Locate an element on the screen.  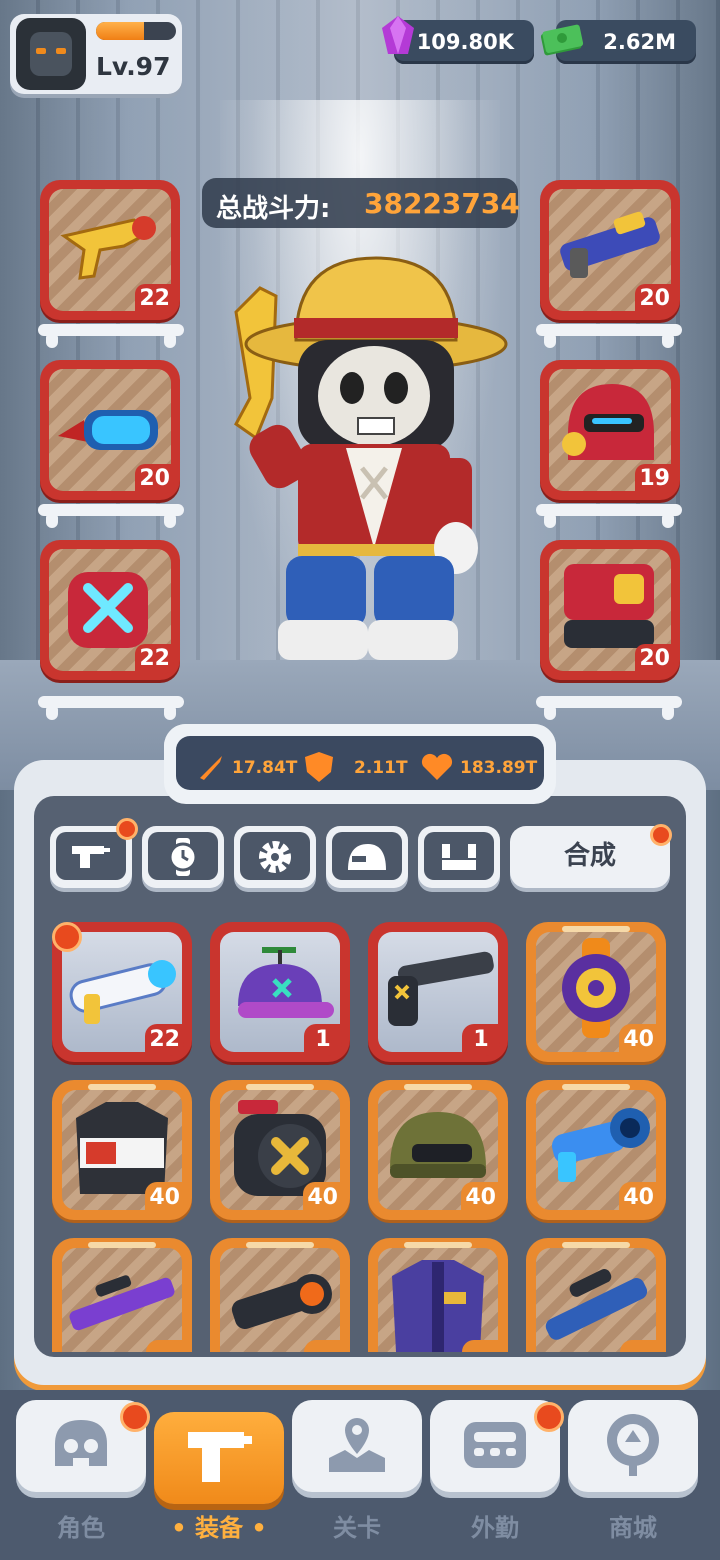
controller-icon is located at coordinates (495, 1445).